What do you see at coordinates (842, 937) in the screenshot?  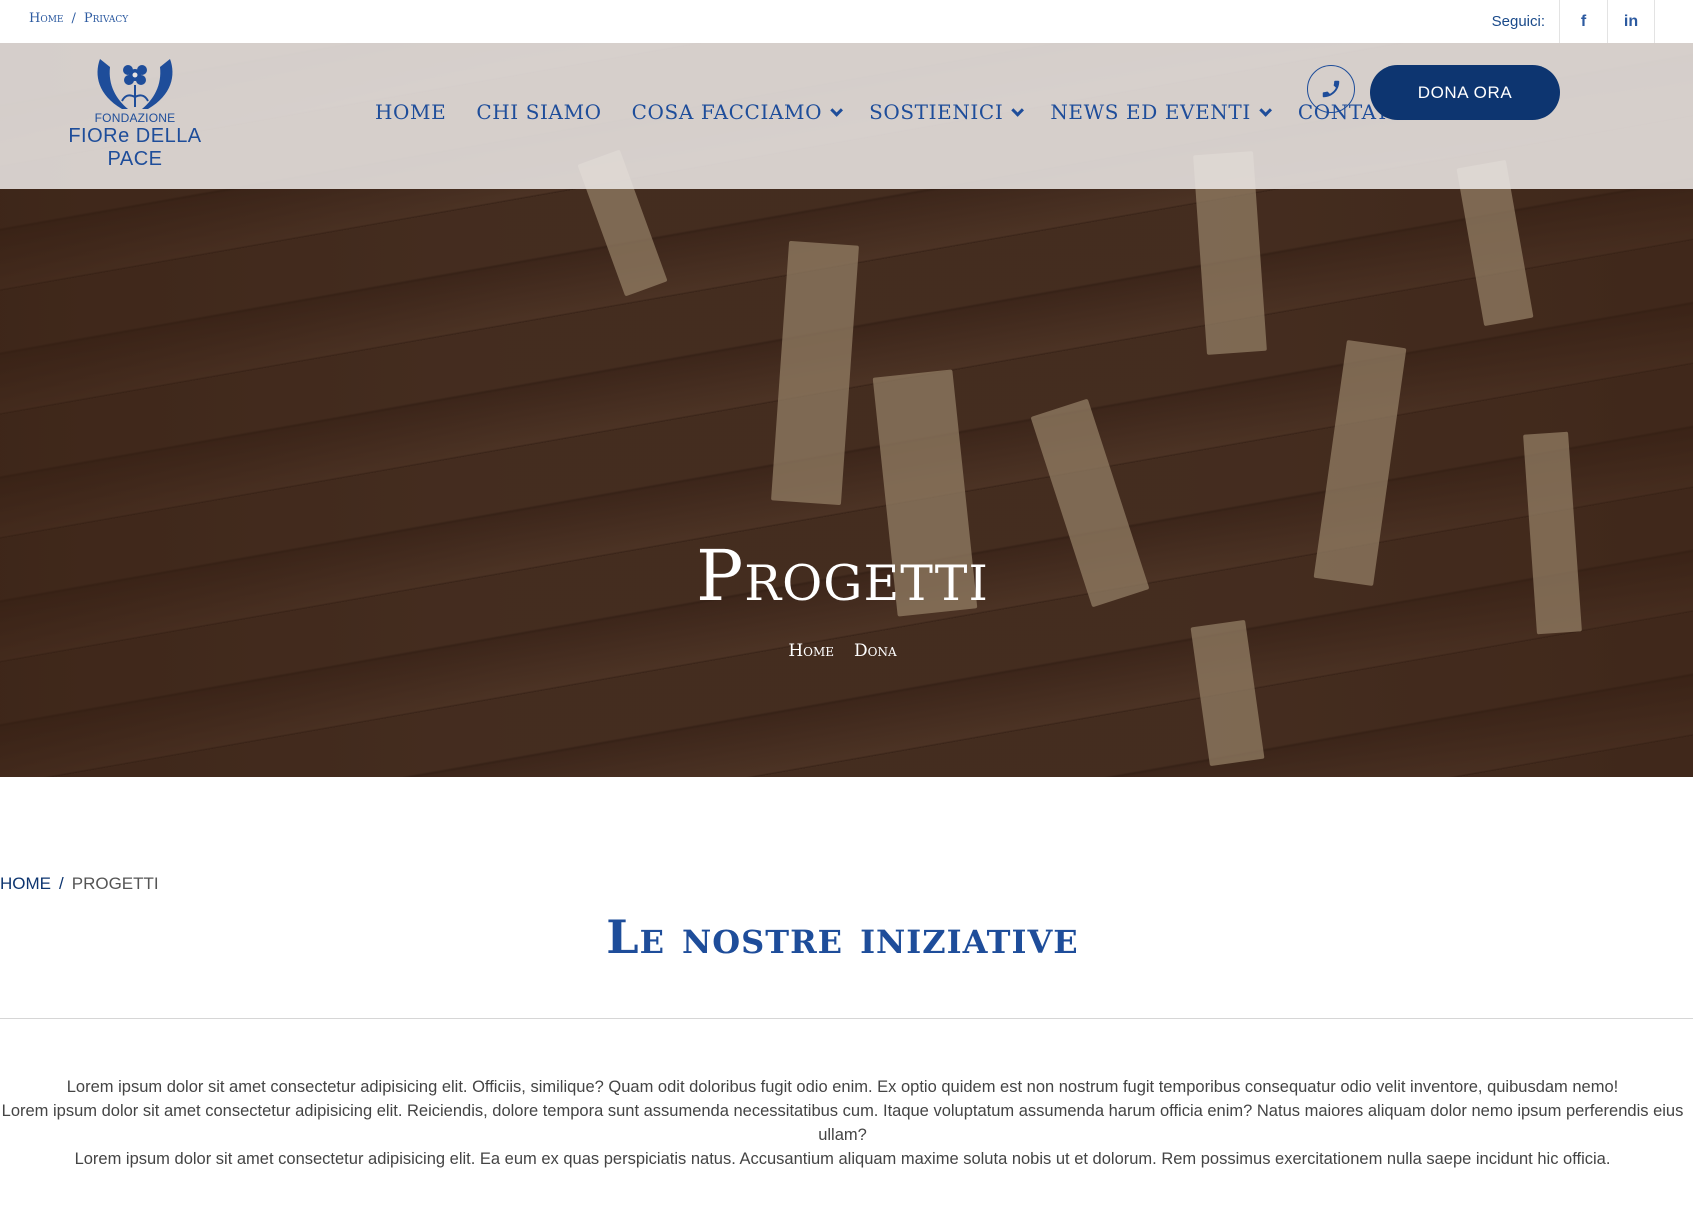 I see `section-title: Le nostre iniziative` at bounding box center [842, 937].